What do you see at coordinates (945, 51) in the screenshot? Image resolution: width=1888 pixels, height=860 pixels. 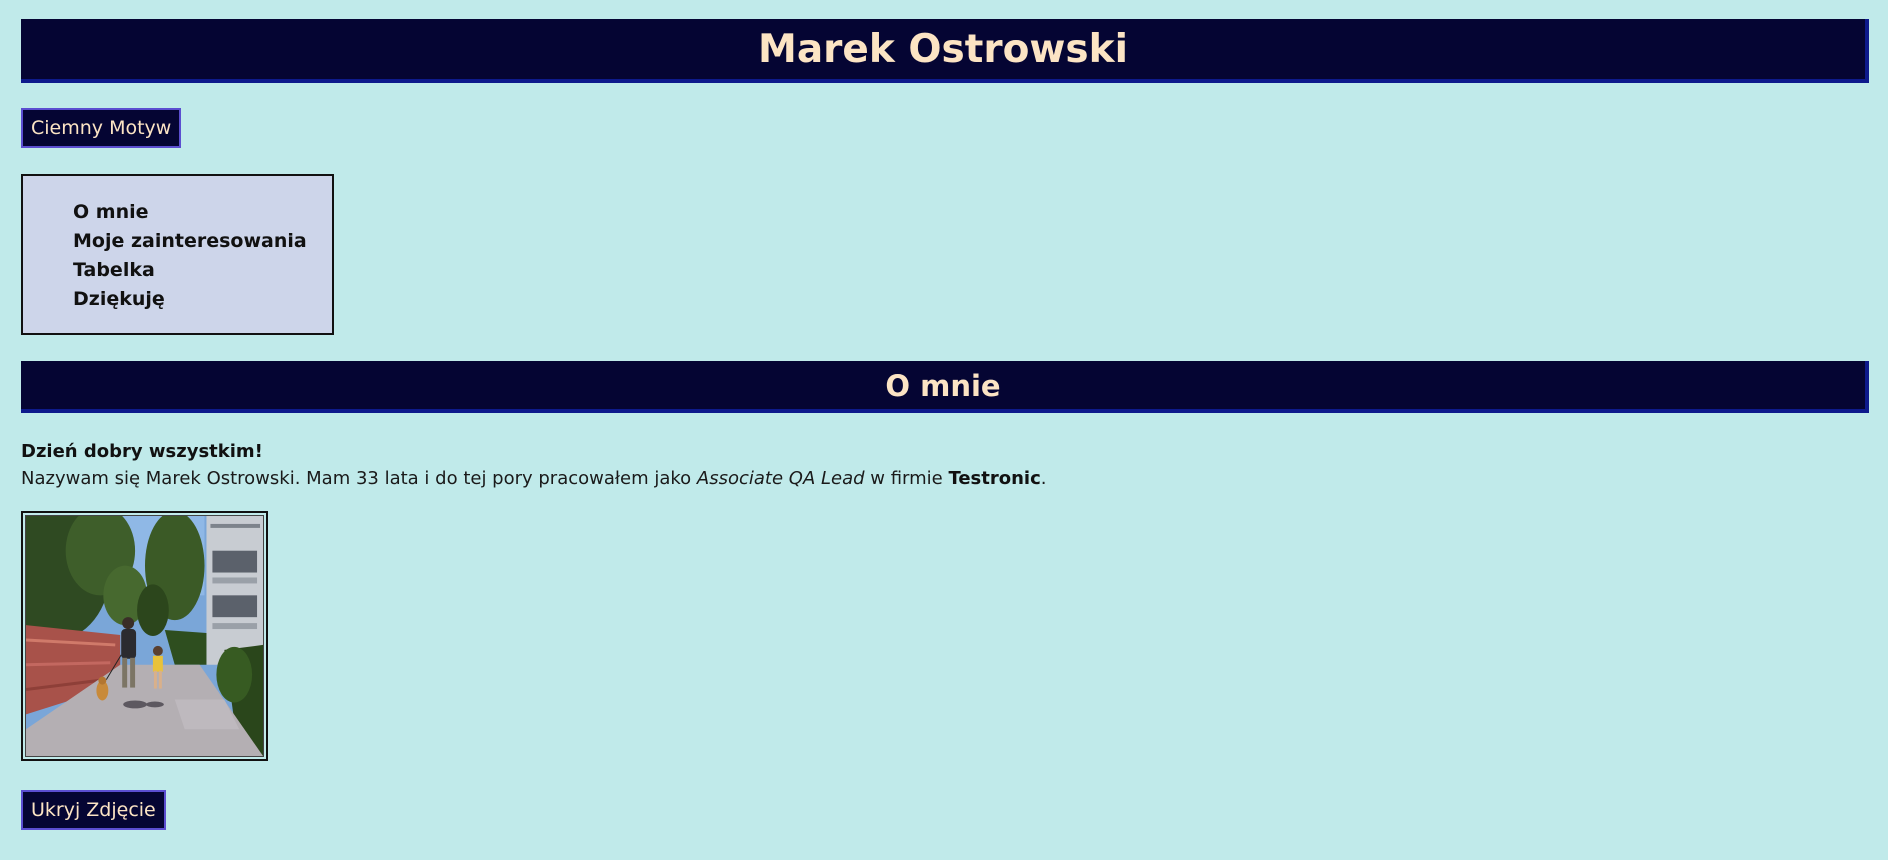 I see `page-title: Marek Ostrowski` at bounding box center [945, 51].